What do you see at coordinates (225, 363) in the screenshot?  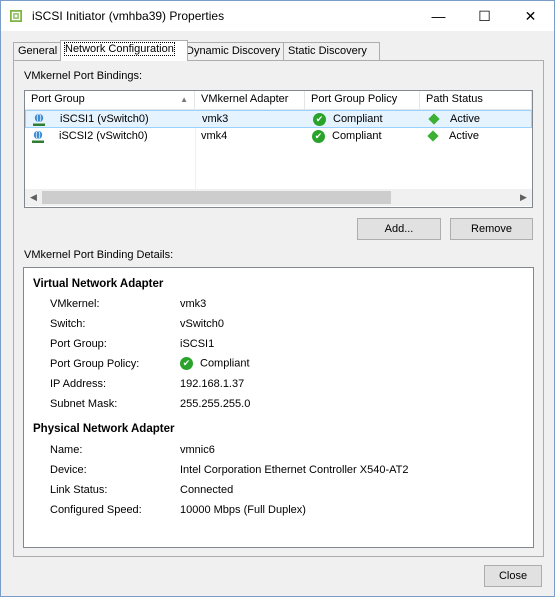 I see `detail-value: Compliant` at bounding box center [225, 363].